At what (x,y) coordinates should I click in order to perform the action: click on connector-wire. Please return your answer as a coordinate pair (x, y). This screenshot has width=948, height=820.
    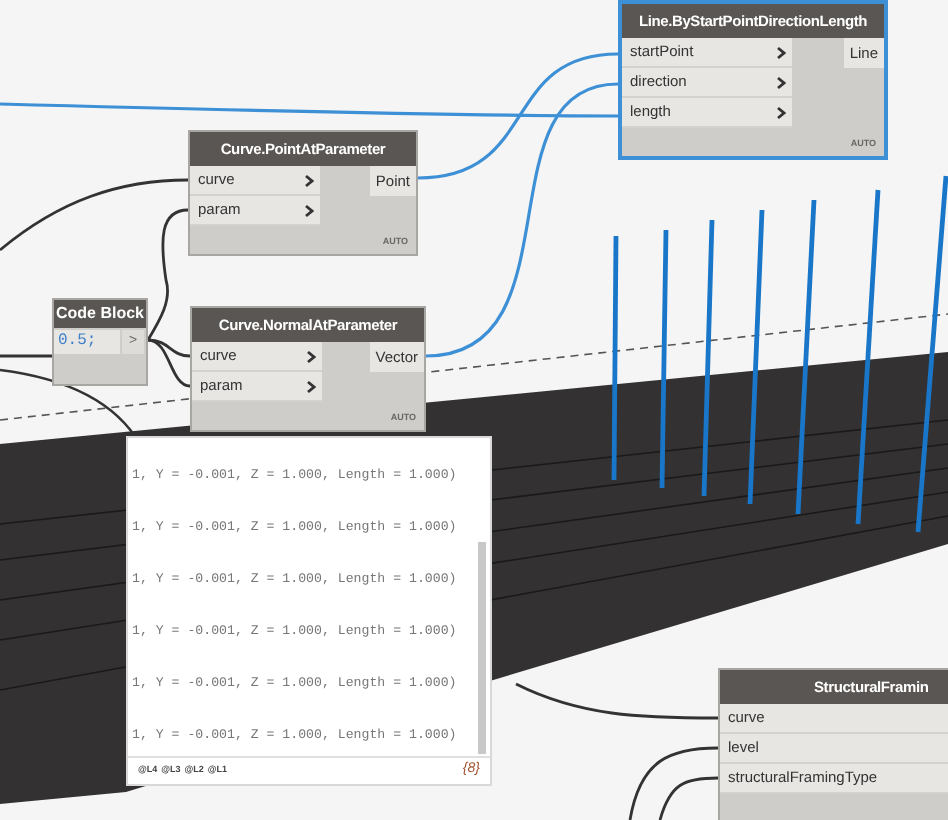
    Looking at the image, I should click on (26, 356).